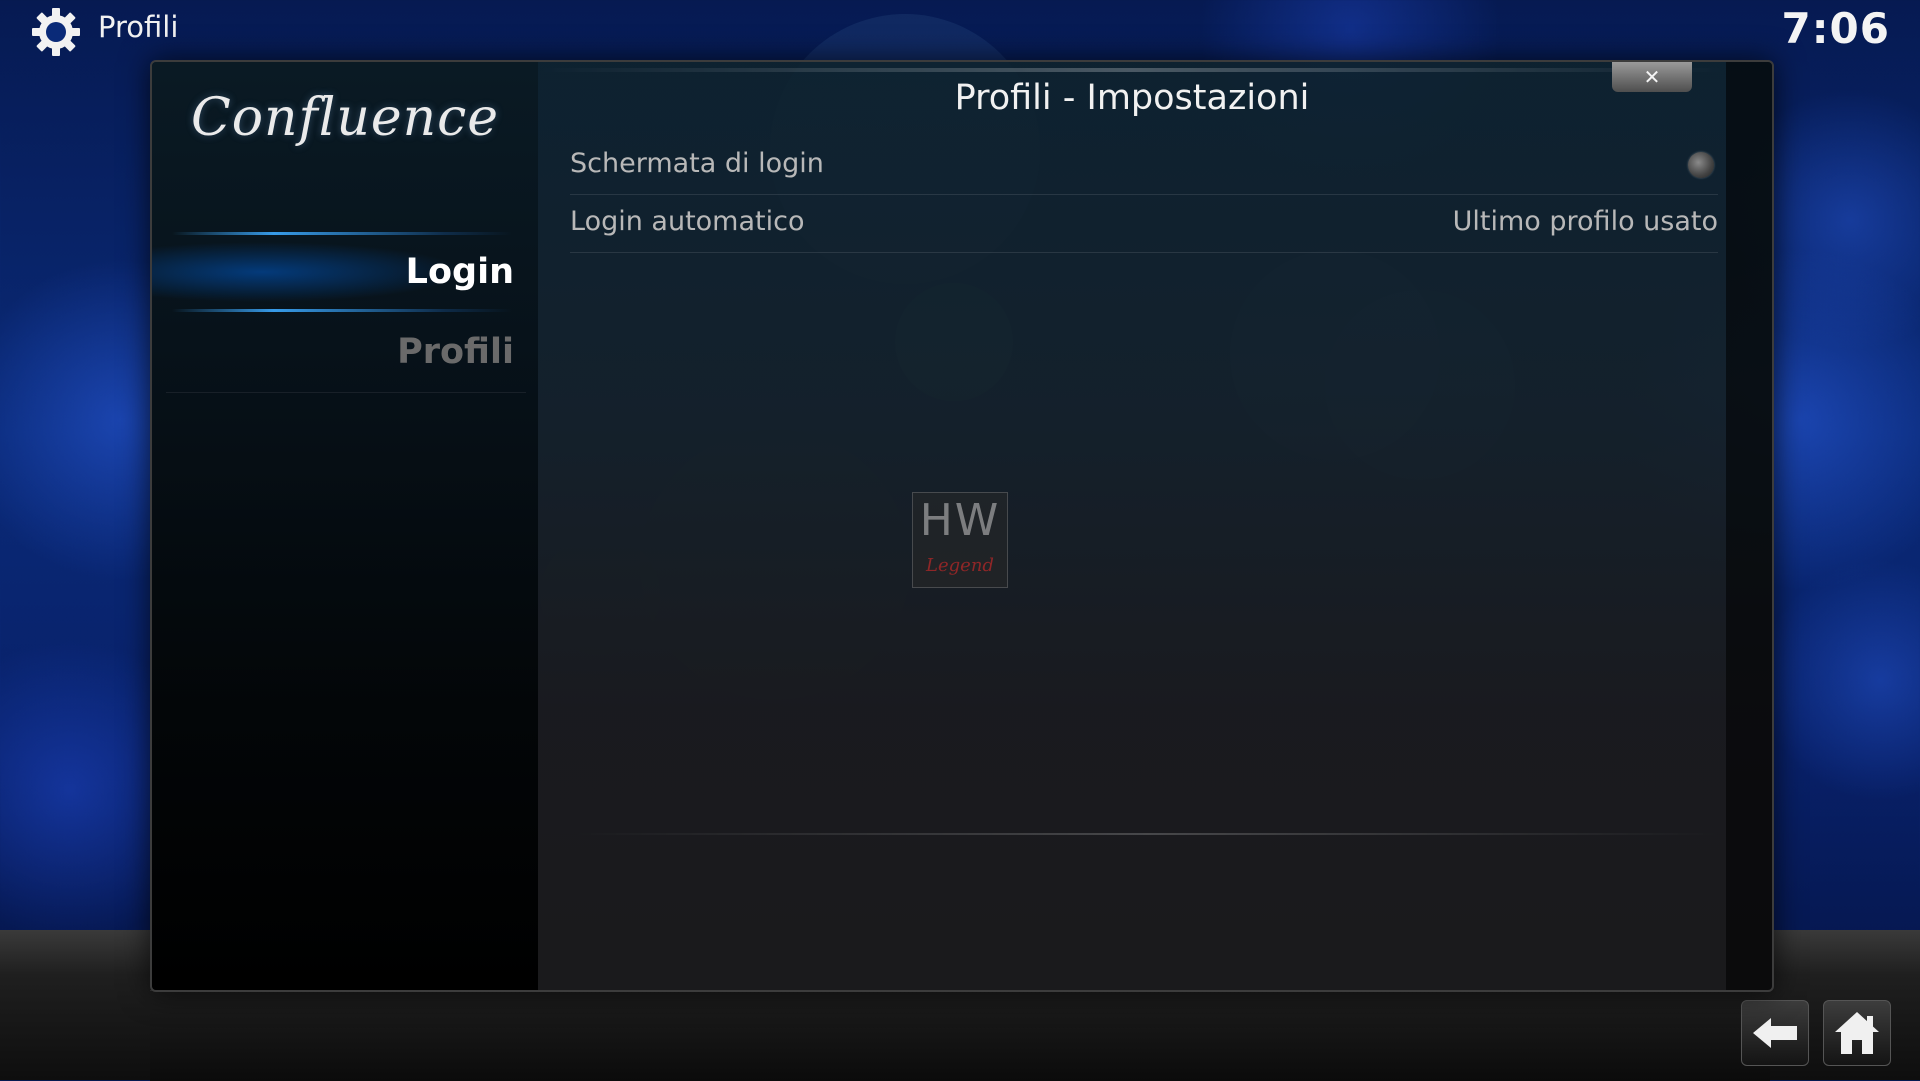  I want to click on setting-value: Ultimo profilo usato, so click(1585, 221).